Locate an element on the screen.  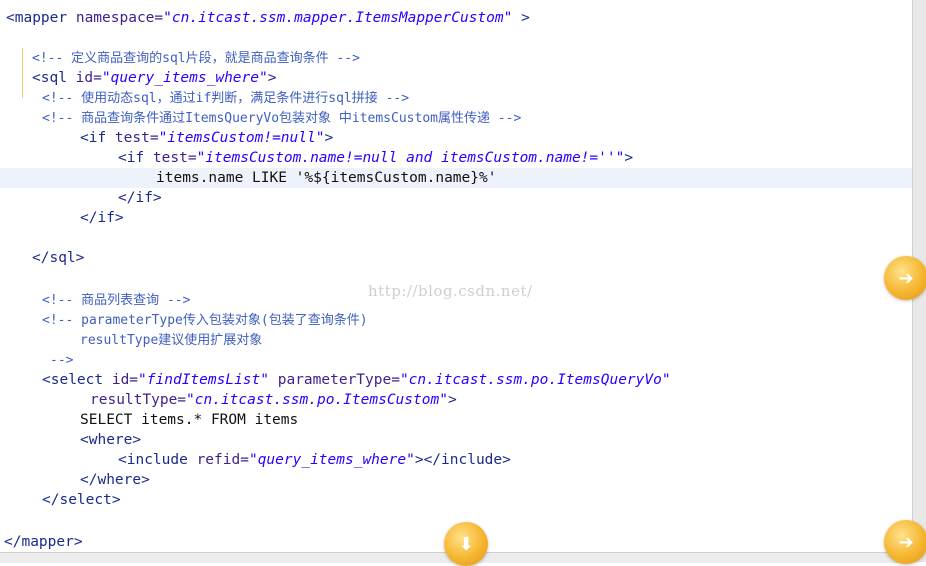
code-token: <!-- 商品列表查询 --> is located at coordinates (116, 300).